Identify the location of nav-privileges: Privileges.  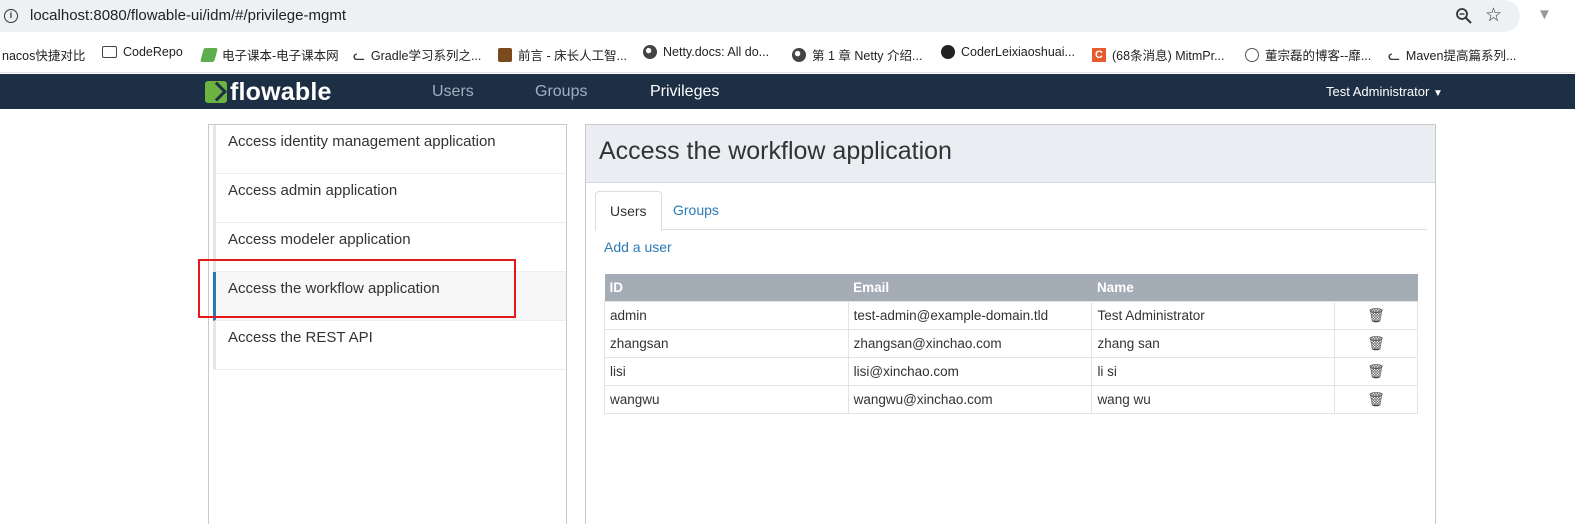
(684, 92).